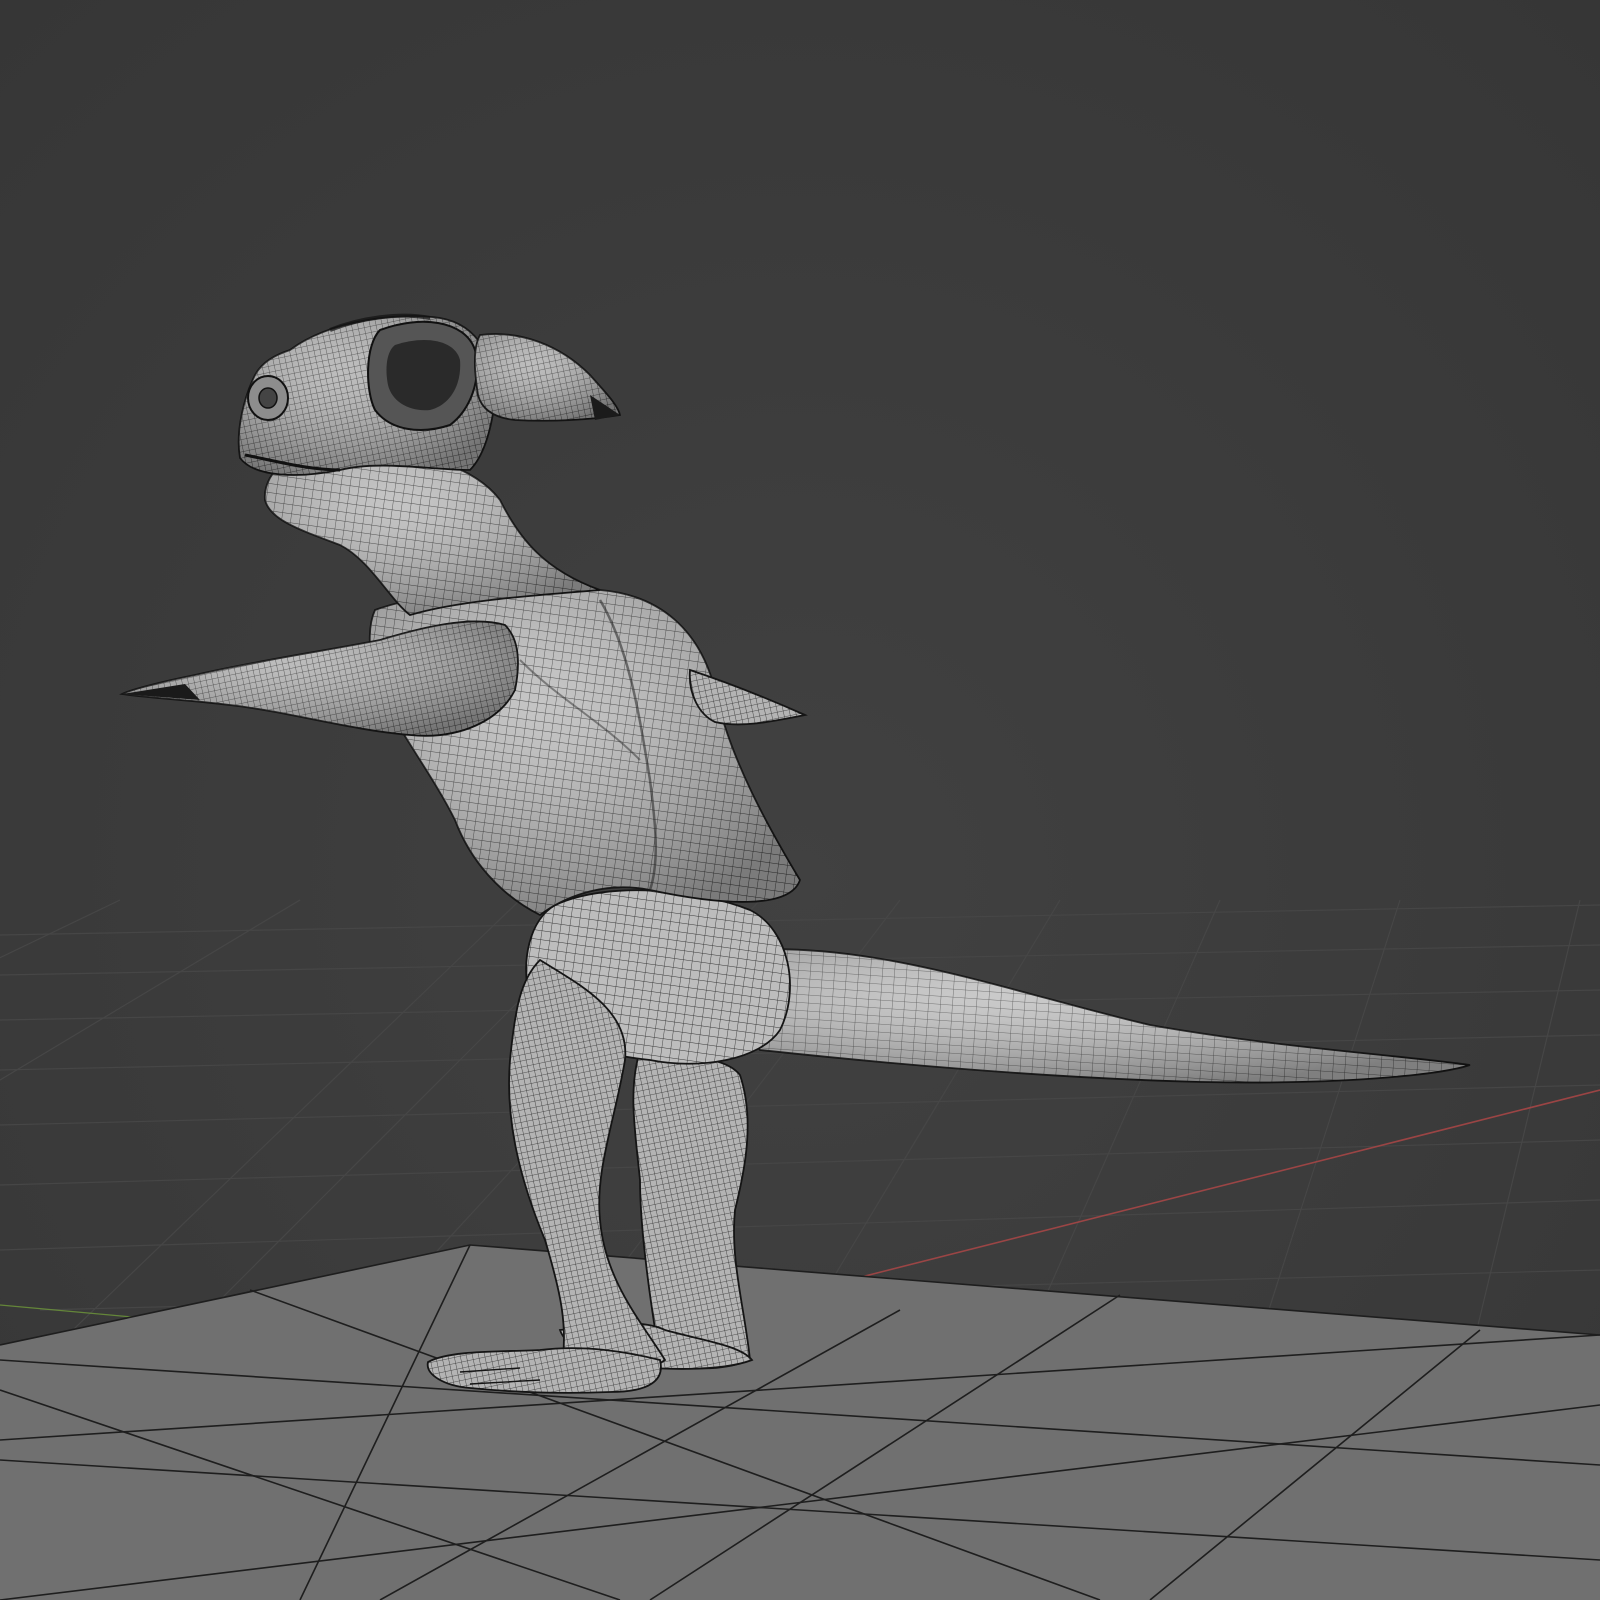 This screenshot has height=1600, width=1600. I want to click on foot-left, so click(544, 1370).